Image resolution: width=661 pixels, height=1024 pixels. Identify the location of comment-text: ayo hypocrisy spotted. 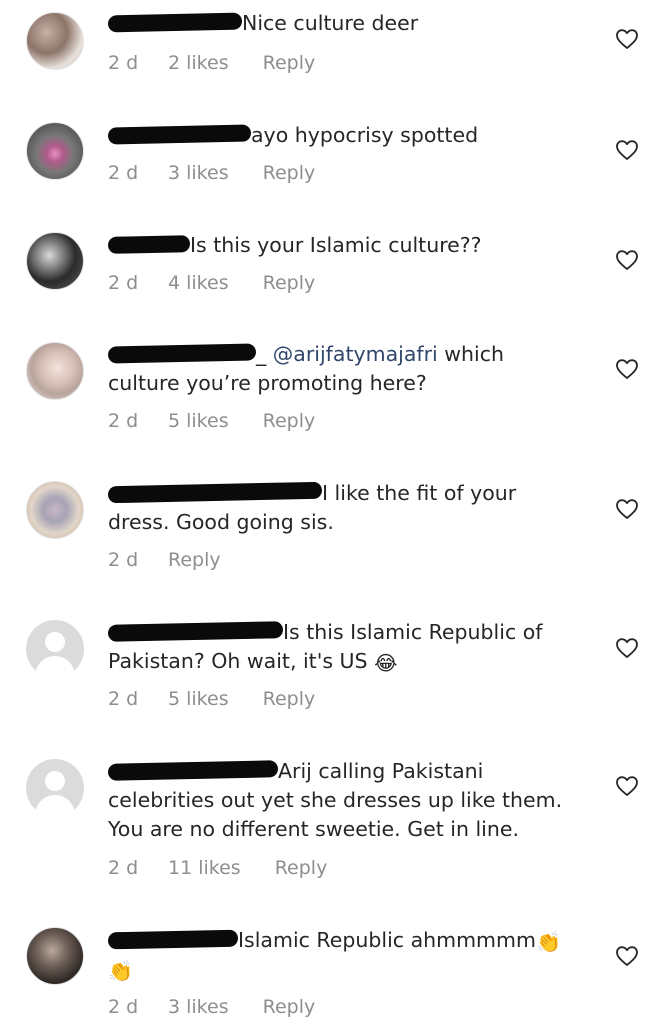
(352, 135).